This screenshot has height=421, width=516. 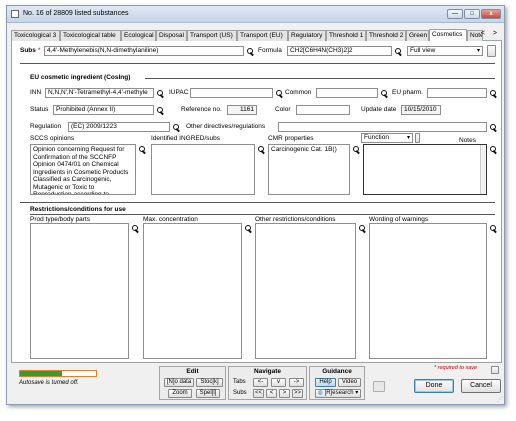 What do you see at coordinates (35, 35) in the screenshot?
I see `tab-toxicological-3: Toxicological 3` at bounding box center [35, 35].